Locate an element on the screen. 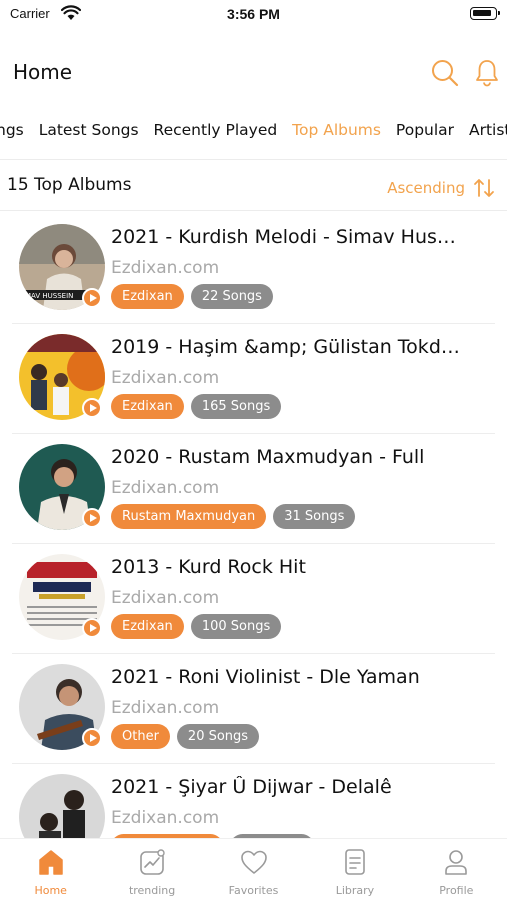 The width and height of the screenshot is (507, 900). album-badges: Ezdixan 165 Songs is located at coordinates (196, 406).